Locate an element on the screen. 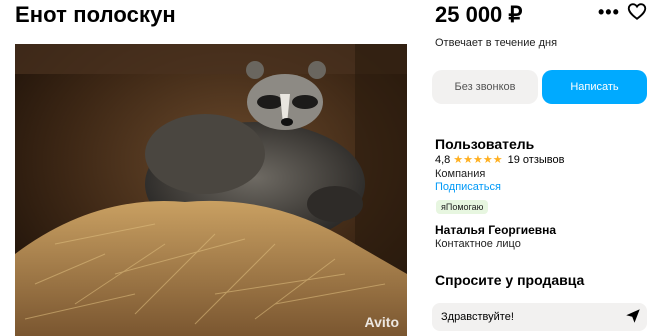 The height and width of the screenshot is (336, 656). ya-pomogayu-badge: яПомогаю is located at coordinates (462, 207).